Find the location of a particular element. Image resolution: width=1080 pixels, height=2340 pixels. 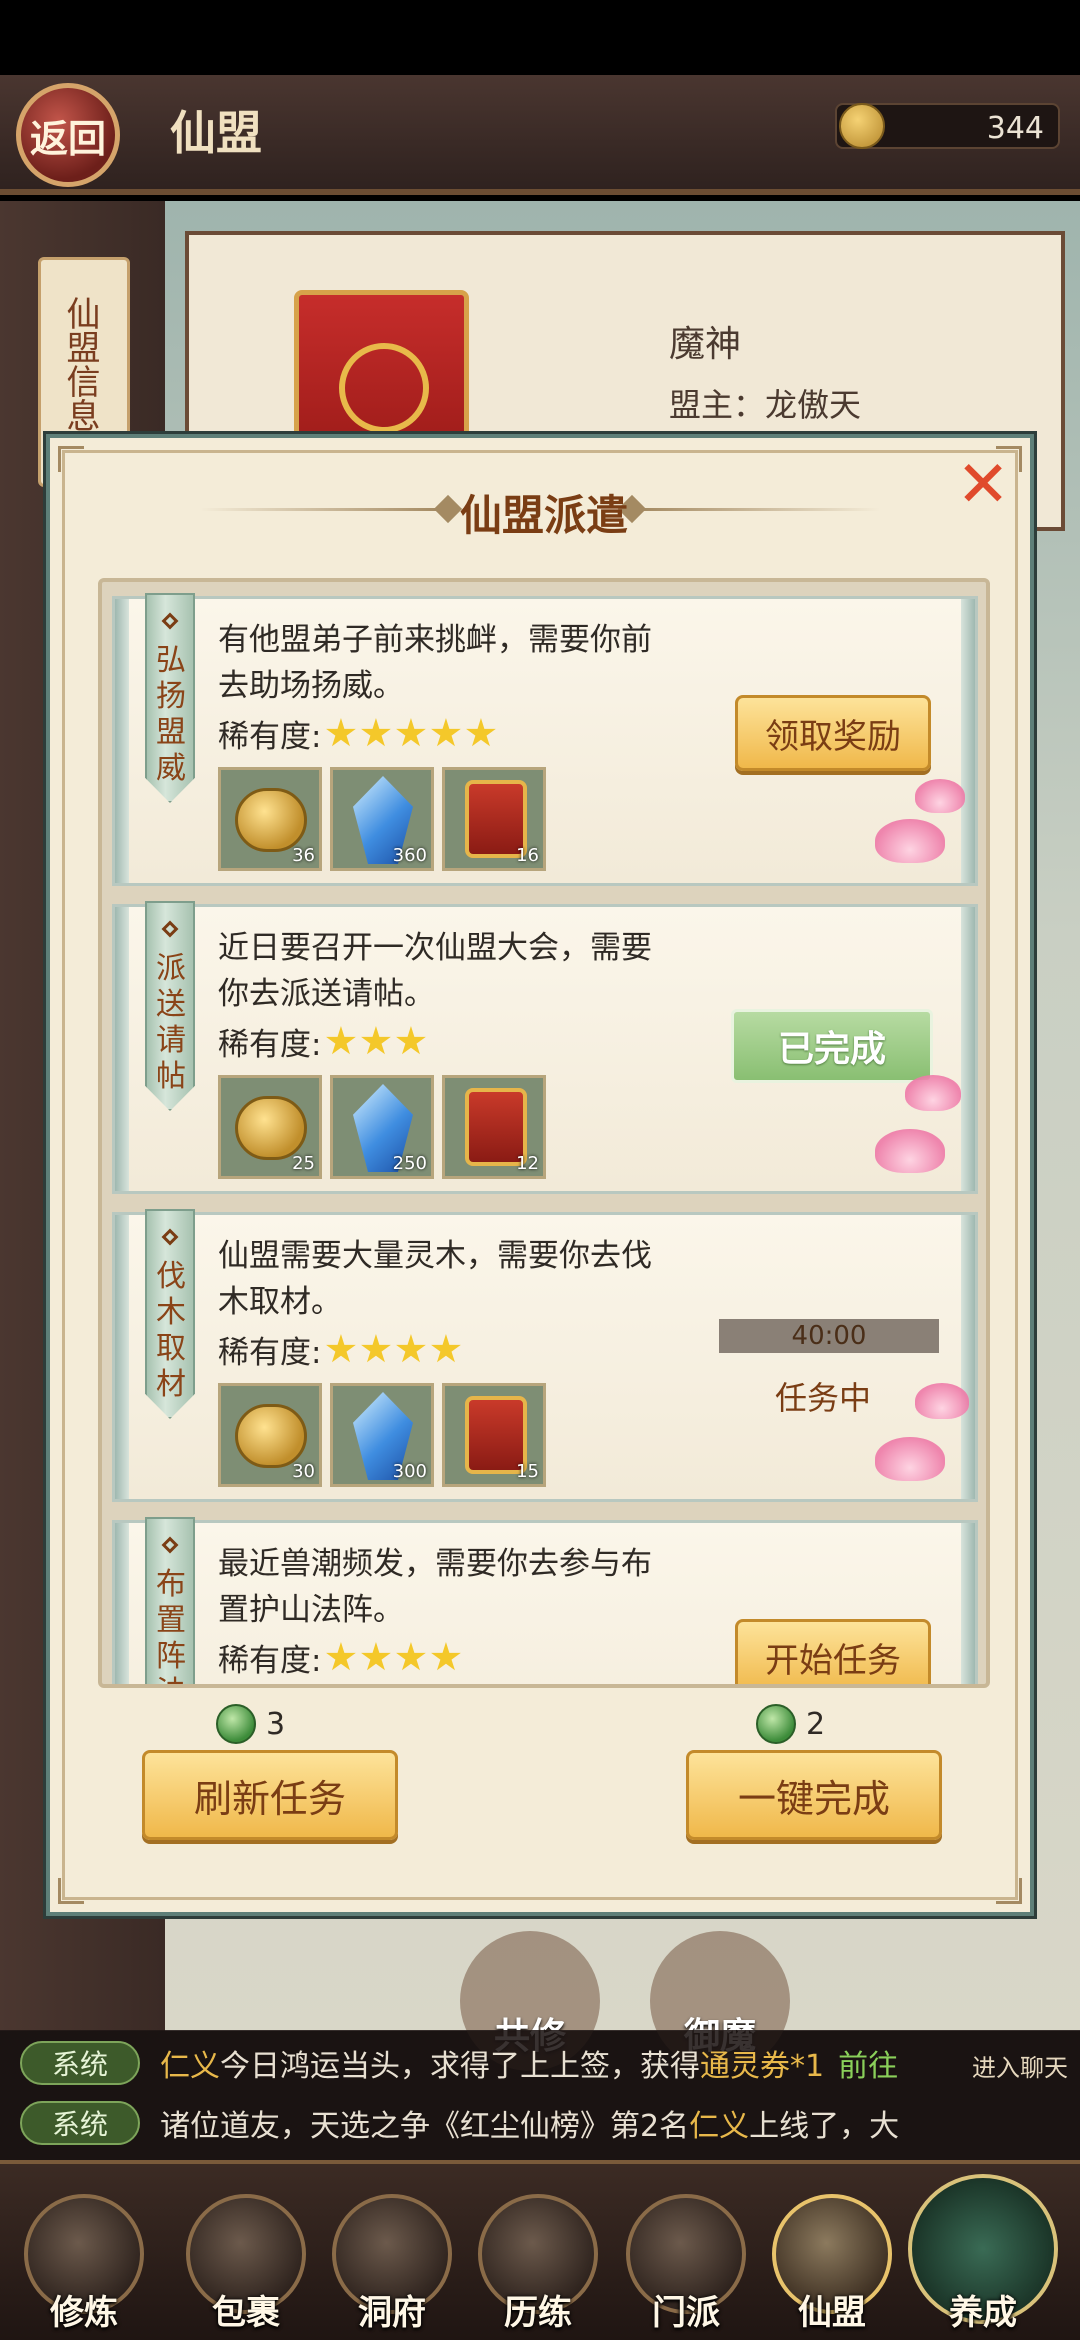

task-ribbon: 布置阵法 is located at coordinates (170, 1600).